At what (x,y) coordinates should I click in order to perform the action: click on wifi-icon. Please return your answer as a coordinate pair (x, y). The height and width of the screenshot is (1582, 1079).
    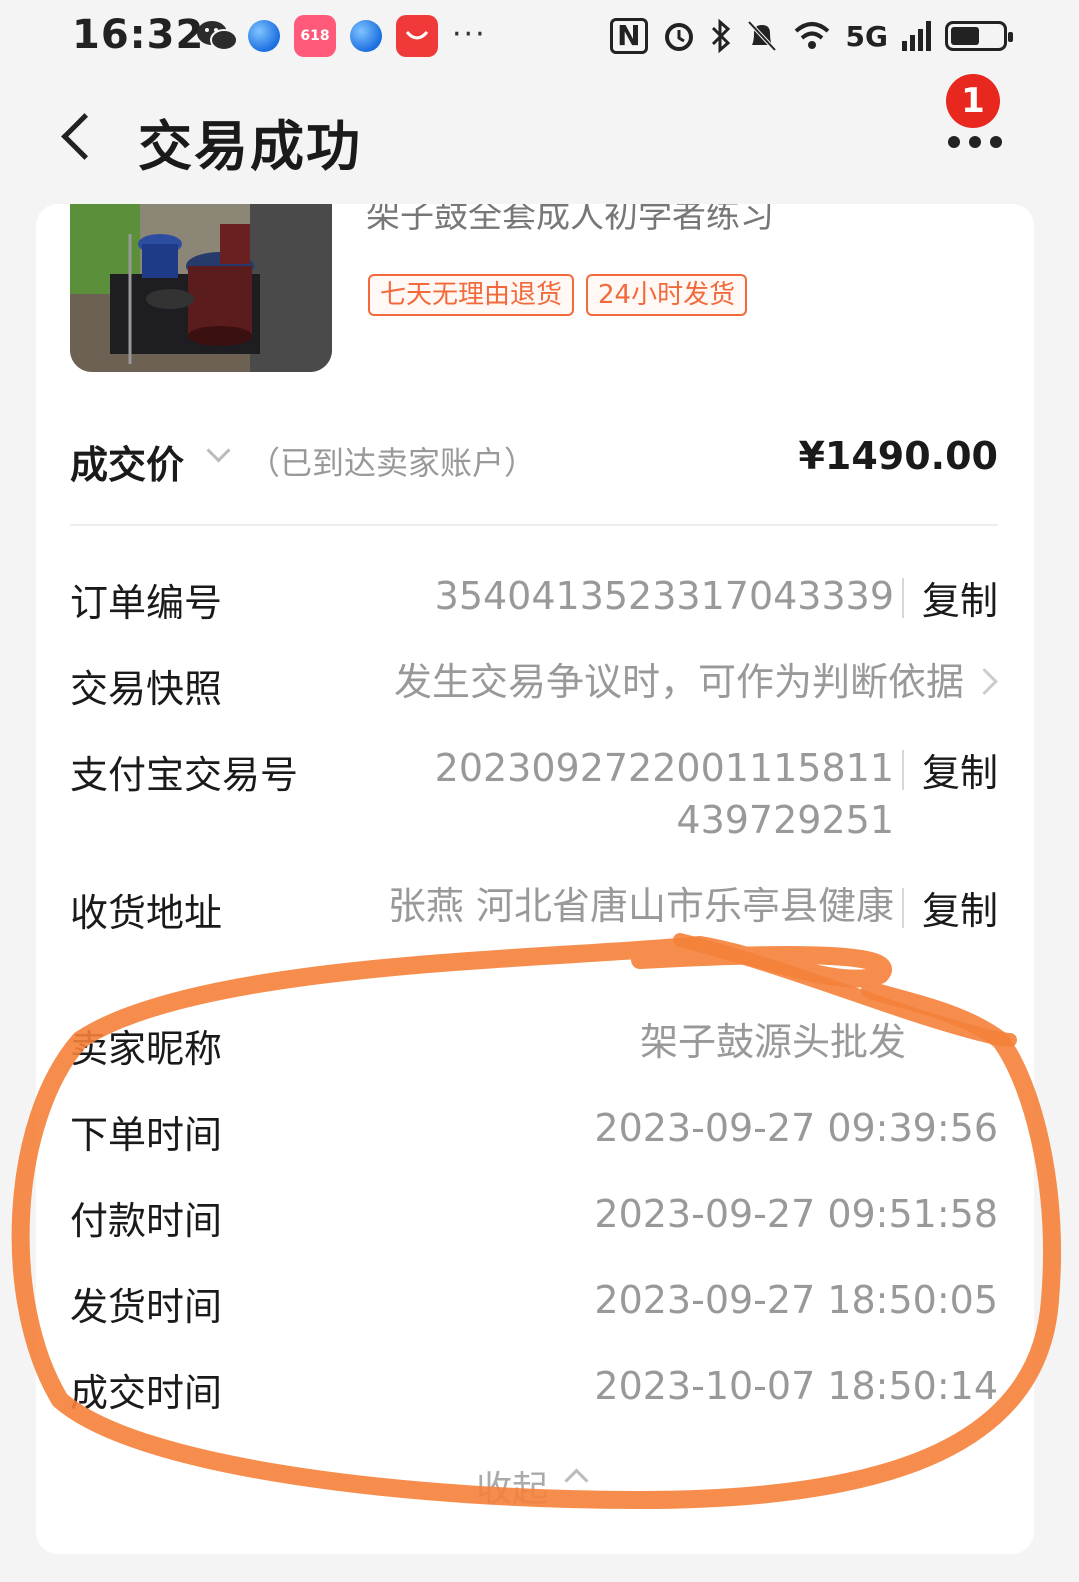
    Looking at the image, I should click on (811, 35).